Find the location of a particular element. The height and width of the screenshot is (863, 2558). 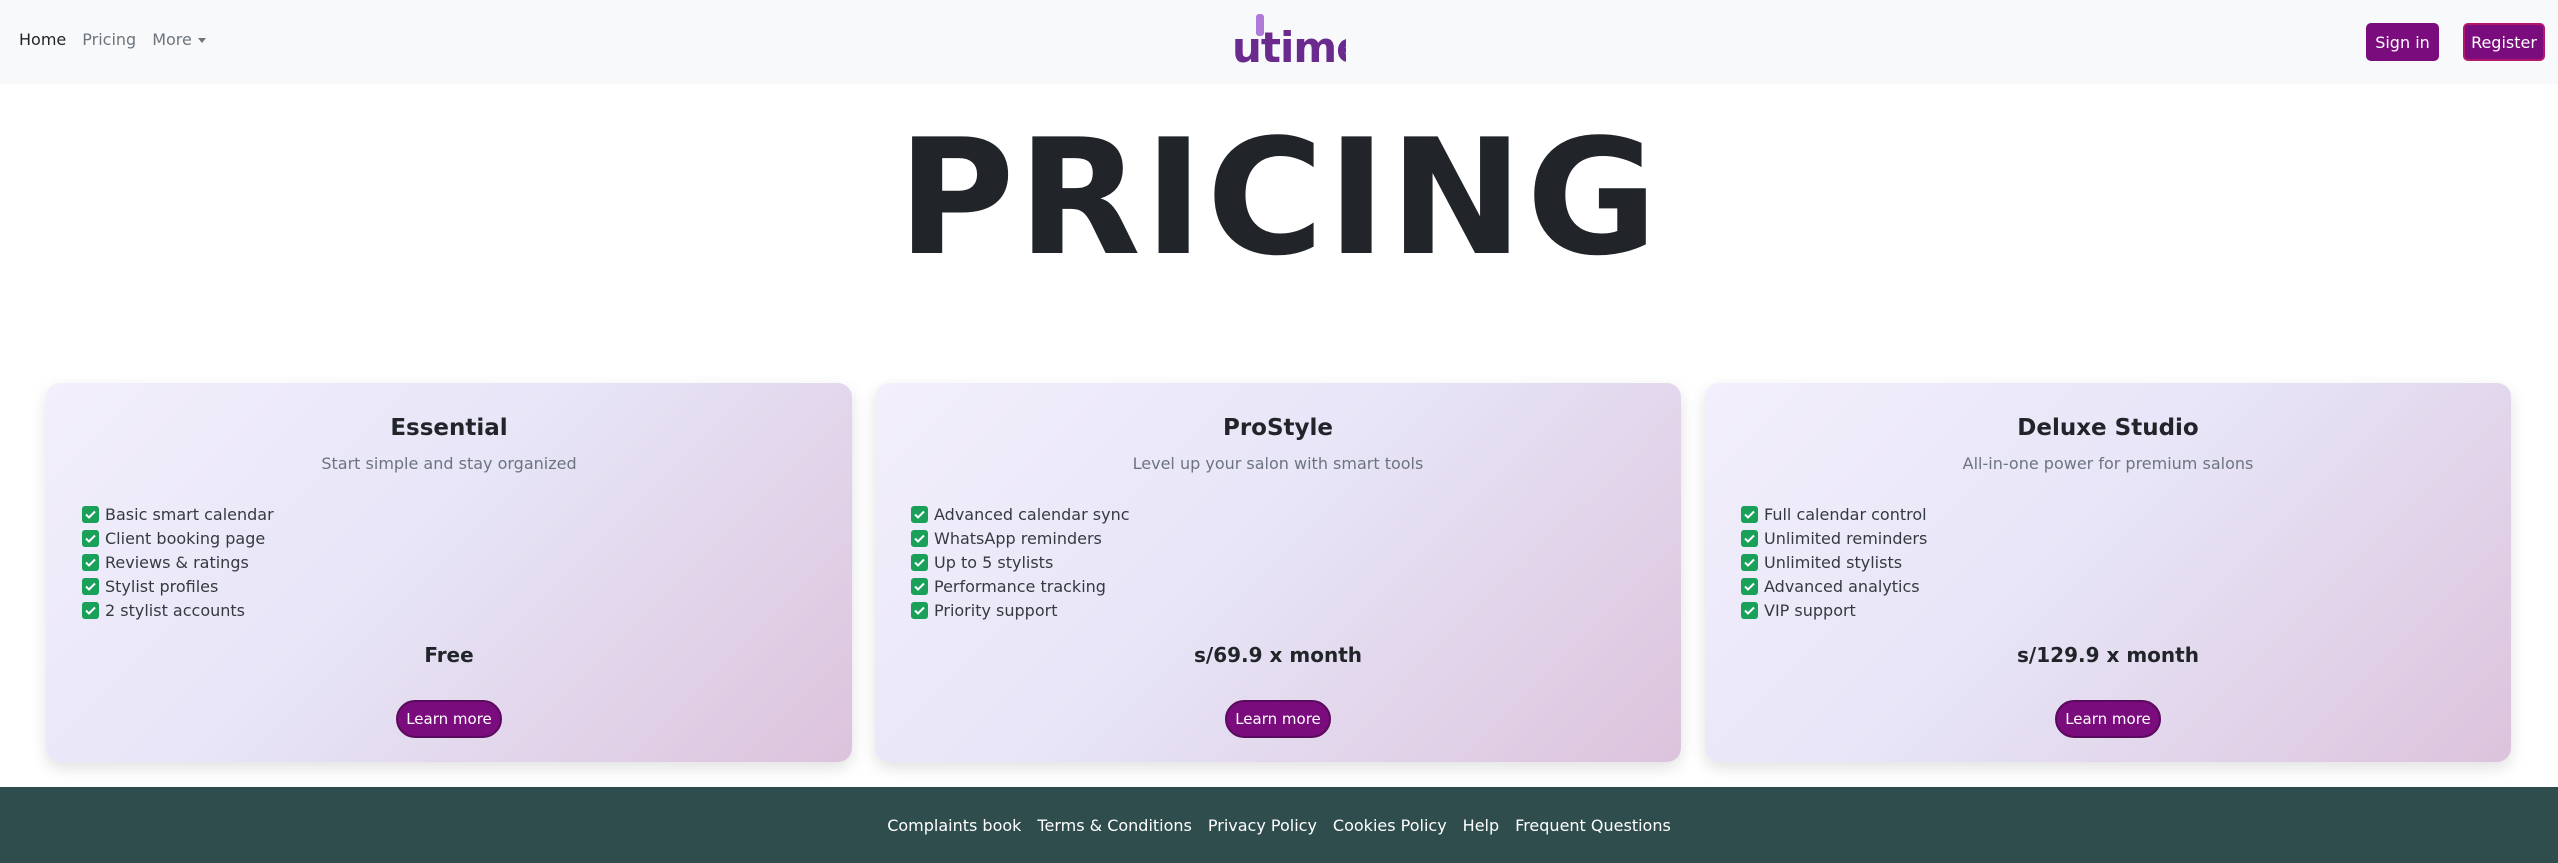

feature-label: Advanced calendar sync is located at coordinates (1032, 514).